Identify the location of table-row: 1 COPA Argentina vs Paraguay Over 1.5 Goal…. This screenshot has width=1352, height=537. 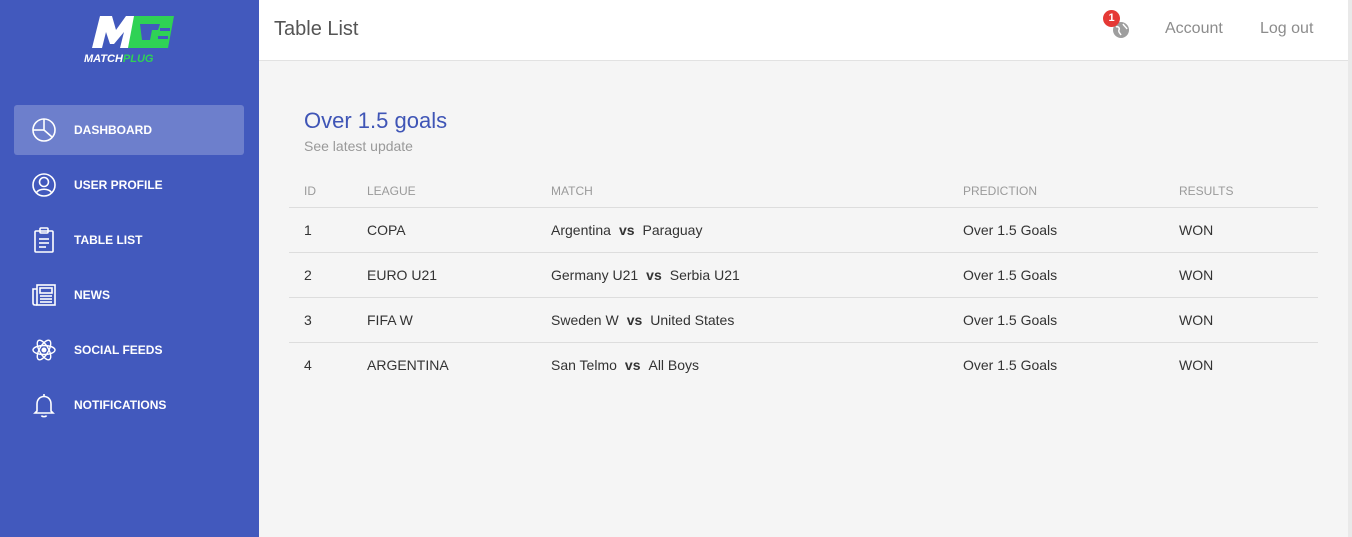
(803, 230).